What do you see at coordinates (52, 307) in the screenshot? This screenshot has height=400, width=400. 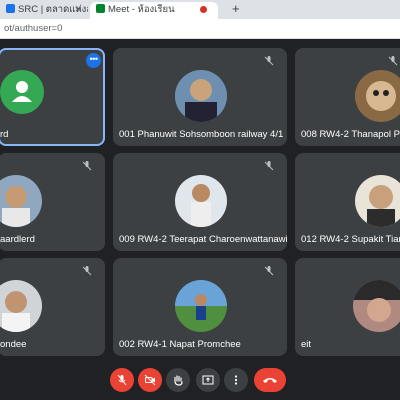 I see `participant-tile: ondee` at bounding box center [52, 307].